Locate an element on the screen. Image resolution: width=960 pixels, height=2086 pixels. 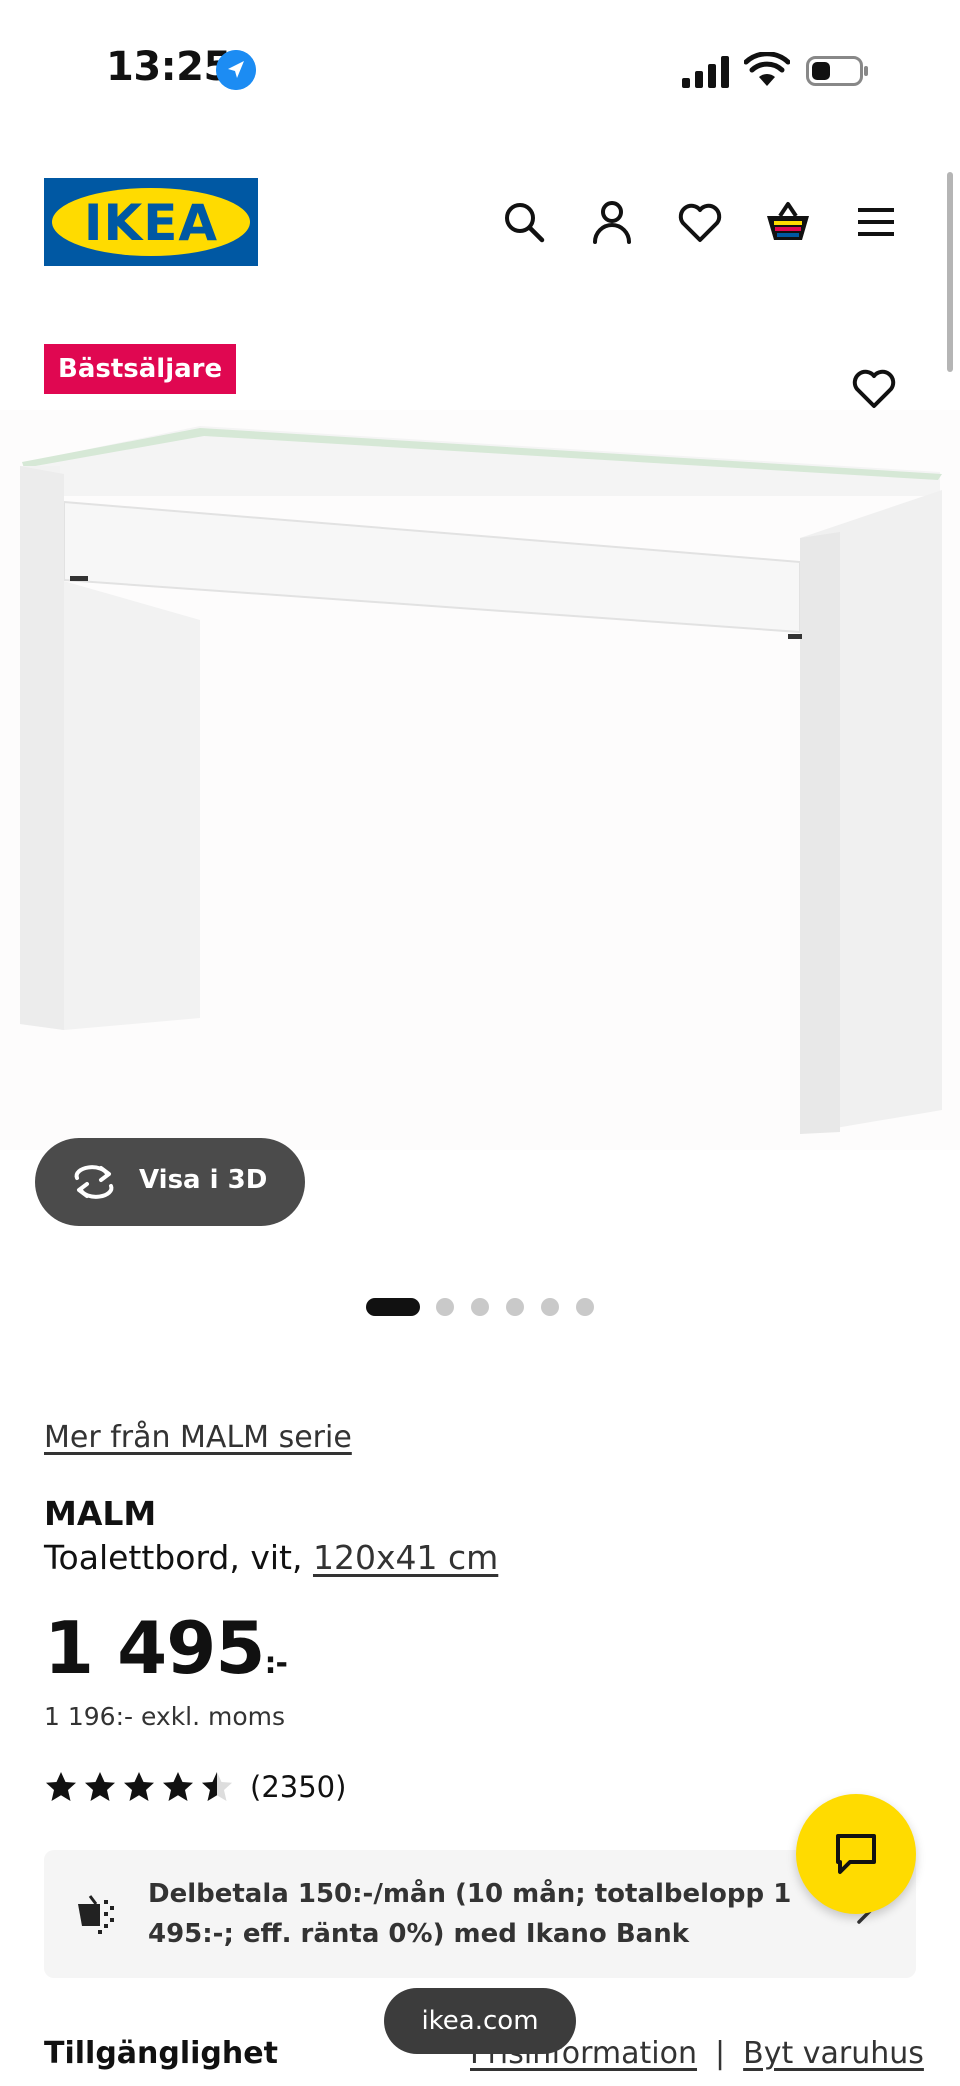
cellular-signal-icon is located at coordinates (705, 72).